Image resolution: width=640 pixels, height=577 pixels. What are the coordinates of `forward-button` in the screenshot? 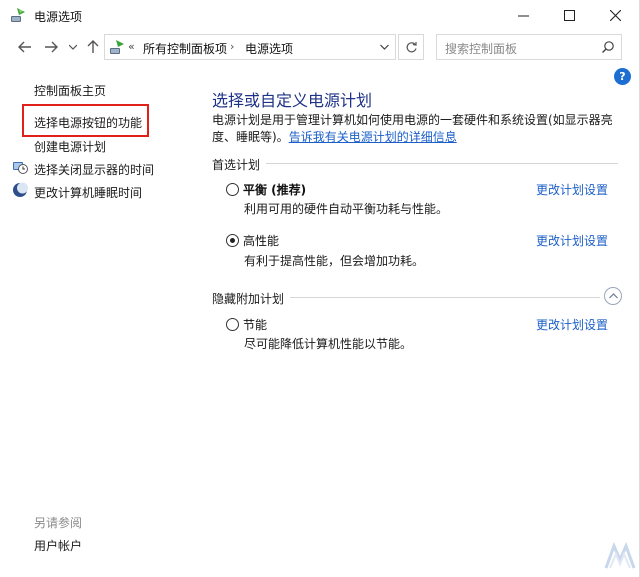 It's located at (51, 47).